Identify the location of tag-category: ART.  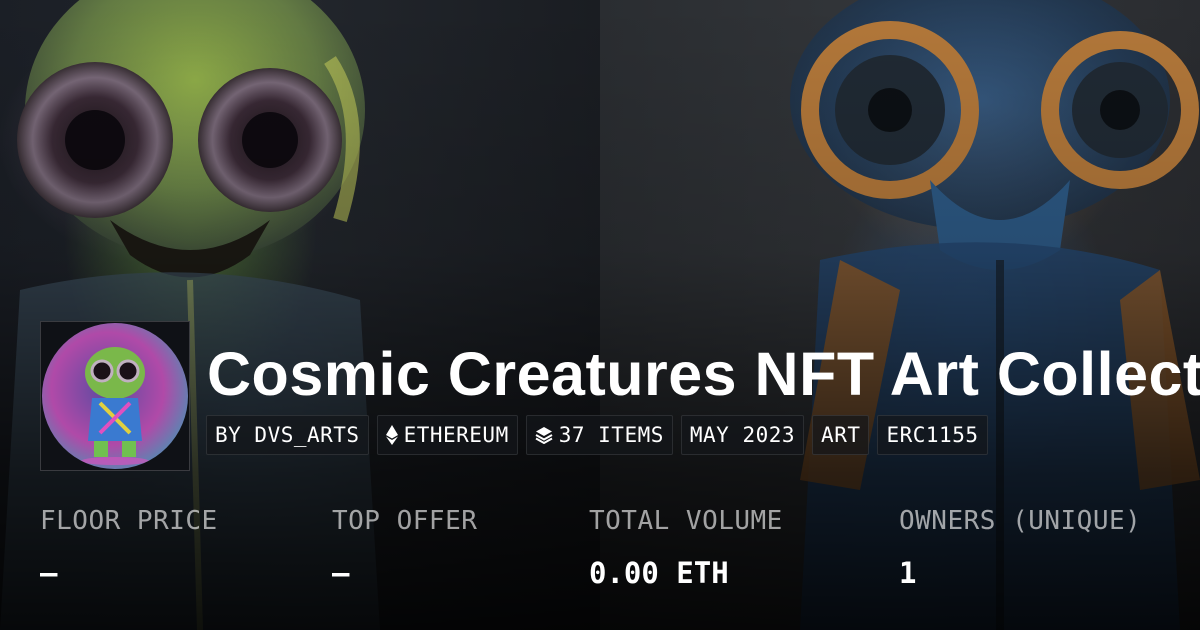
(841, 435).